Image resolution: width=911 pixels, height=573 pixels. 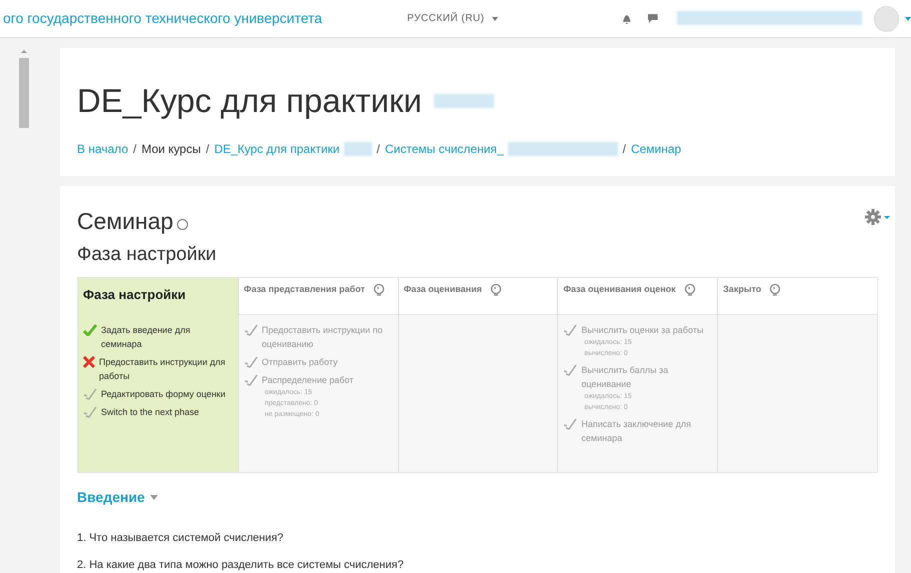 I want to click on phase-title: Фаза оценивания, so click(x=443, y=289).